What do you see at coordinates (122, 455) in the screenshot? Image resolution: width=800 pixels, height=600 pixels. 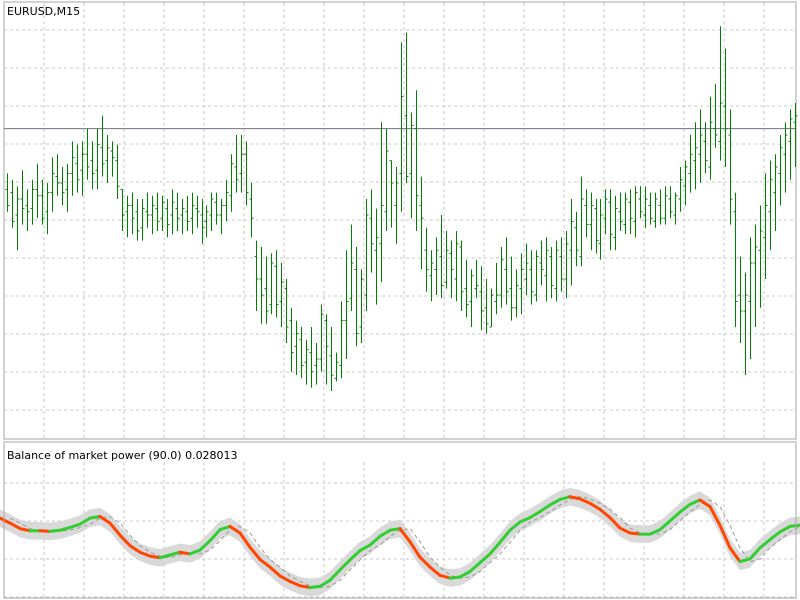 I see `indicator-title-label: Balance of market power (90.0) 0.028013` at bounding box center [122, 455].